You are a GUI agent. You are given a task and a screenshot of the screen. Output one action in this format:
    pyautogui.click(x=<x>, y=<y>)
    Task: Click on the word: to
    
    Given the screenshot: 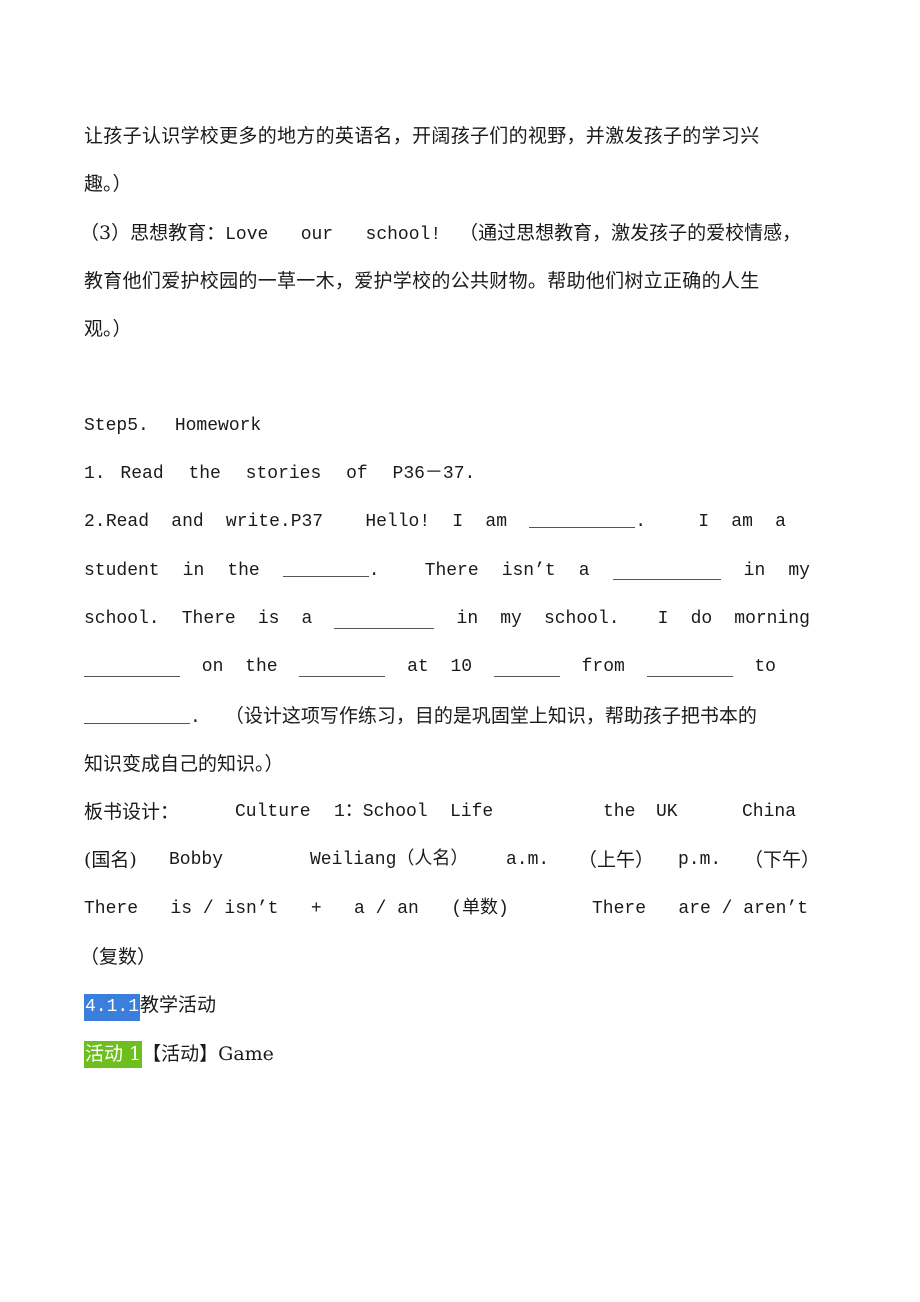 What is the action you would take?
    pyautogui.click(x=765, y=667)
    